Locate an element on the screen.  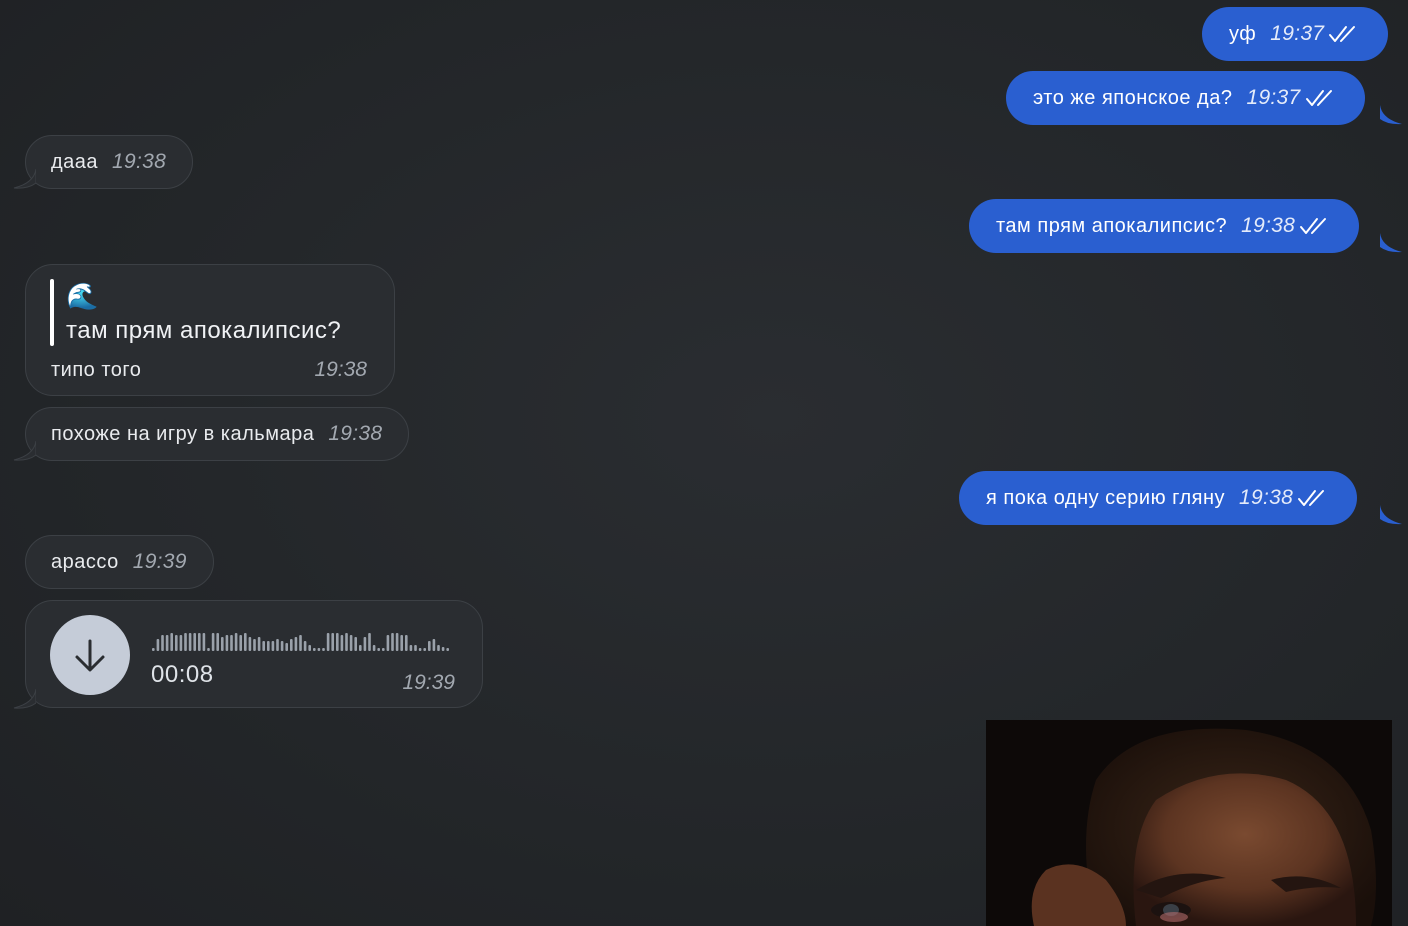
message-text: типо того is located at coordinates (96, 370).